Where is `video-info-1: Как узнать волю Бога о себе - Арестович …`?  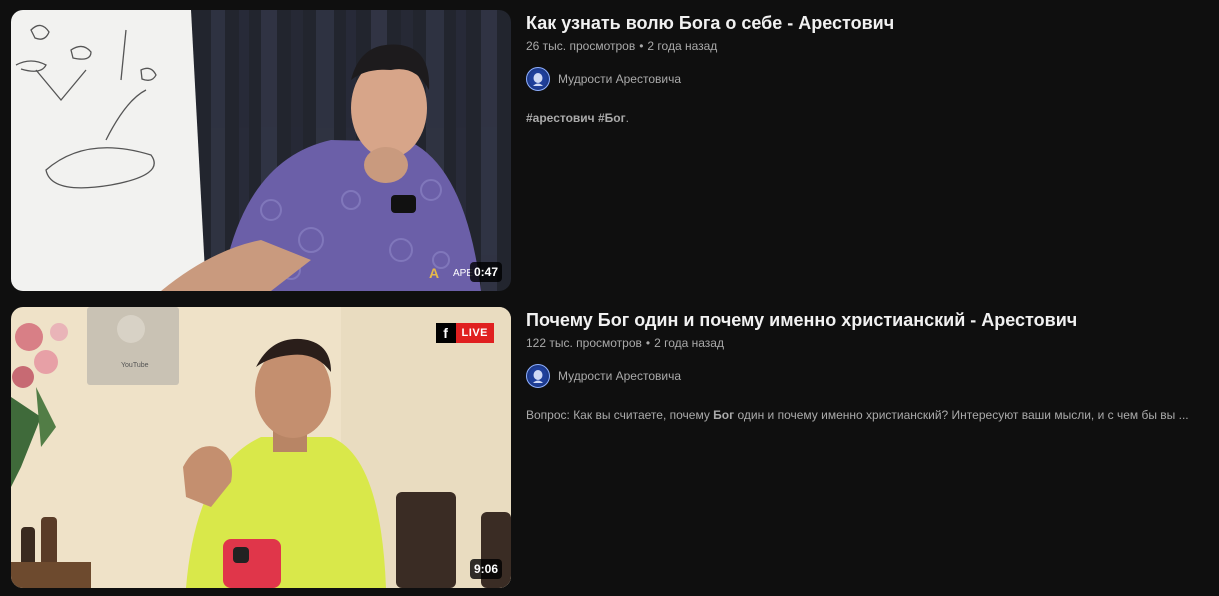 video-info-1: Как узнать волю Бога о себе - Арестович … is located at coordinates (871, 68).